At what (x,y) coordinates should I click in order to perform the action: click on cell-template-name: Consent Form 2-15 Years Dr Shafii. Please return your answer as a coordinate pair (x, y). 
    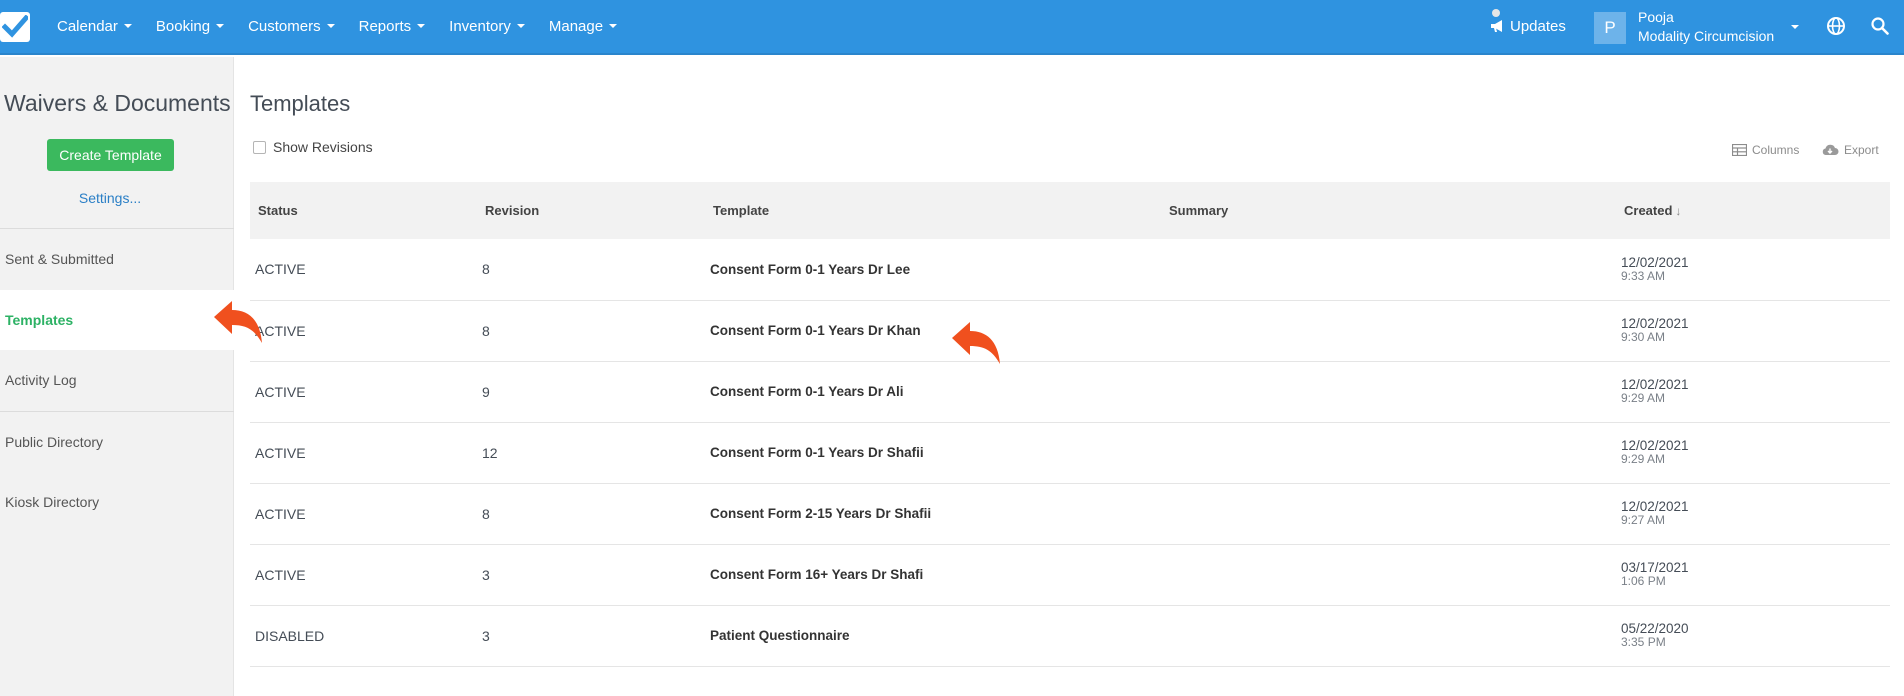
    Looking at the image, I should click on (933, 513).